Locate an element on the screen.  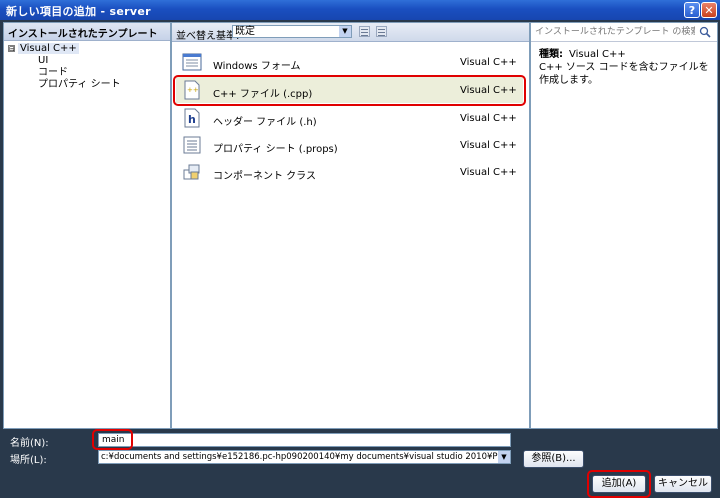
sort-value: 既定 is located at coordinates (245, 31).